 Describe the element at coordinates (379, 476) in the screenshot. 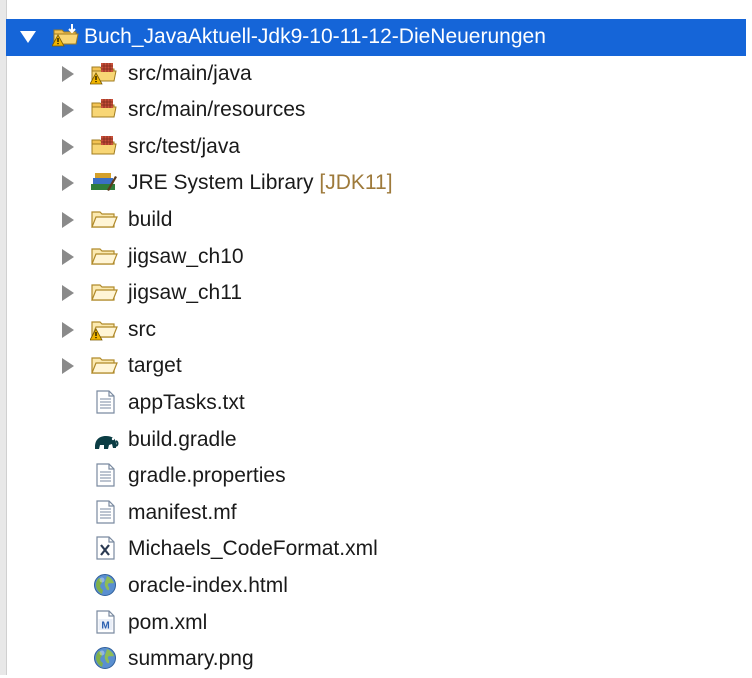

I see `tree-item-gradle-properties: gradle.properties` at that location.